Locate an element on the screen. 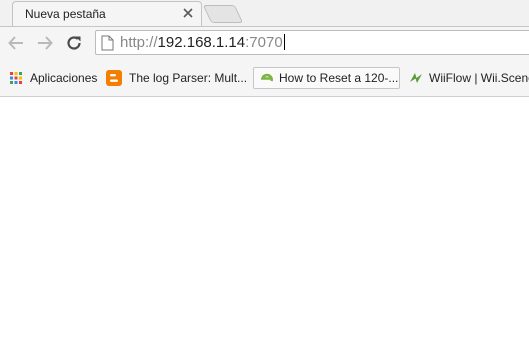  url-scheme: http:// is located at coordinates (139, 42).